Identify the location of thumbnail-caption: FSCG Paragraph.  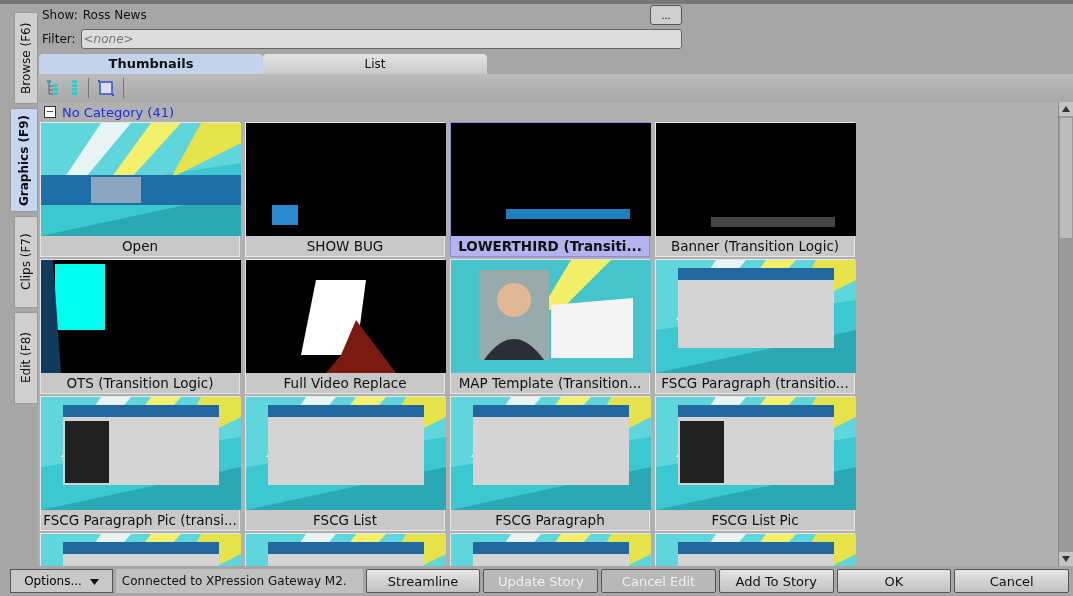
(550, 520).